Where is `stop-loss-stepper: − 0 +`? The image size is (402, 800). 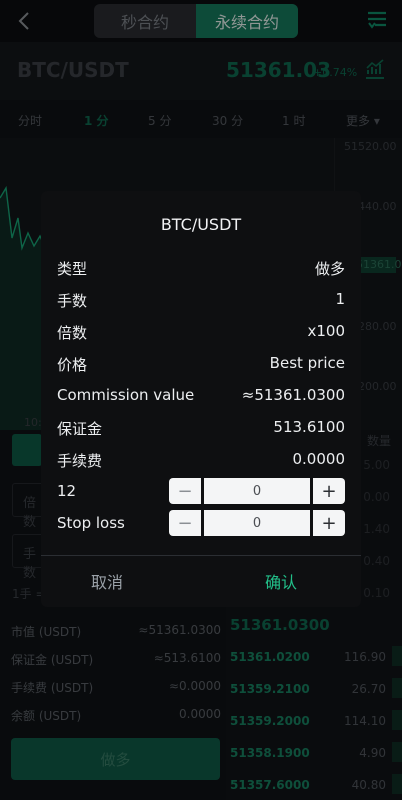 stop-loss-stepper: − 0 + is located at coordinates (257, 523).